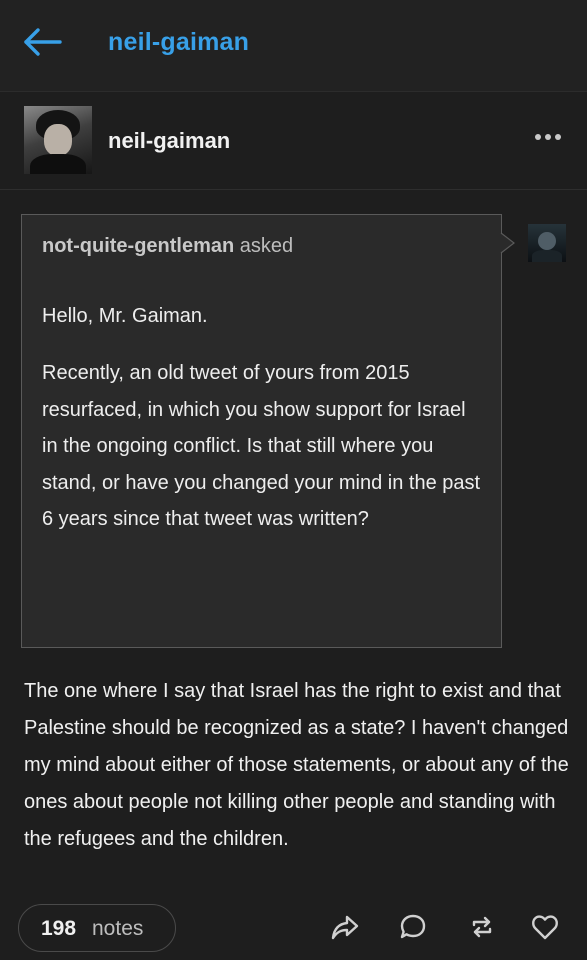 This screenshot has height=960, width=587. Describe the element at coordinates (482, 927) in the screenshot. I see `reblog-icon` at that location.